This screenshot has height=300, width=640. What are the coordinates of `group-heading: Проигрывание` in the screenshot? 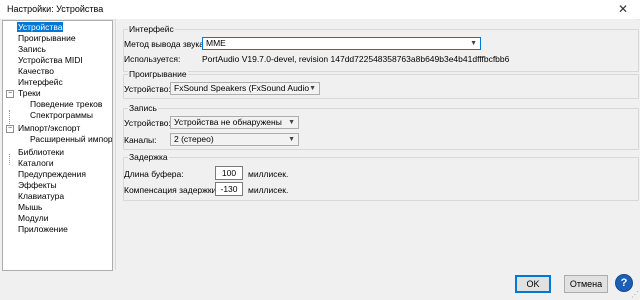 It's located at (158, 74).